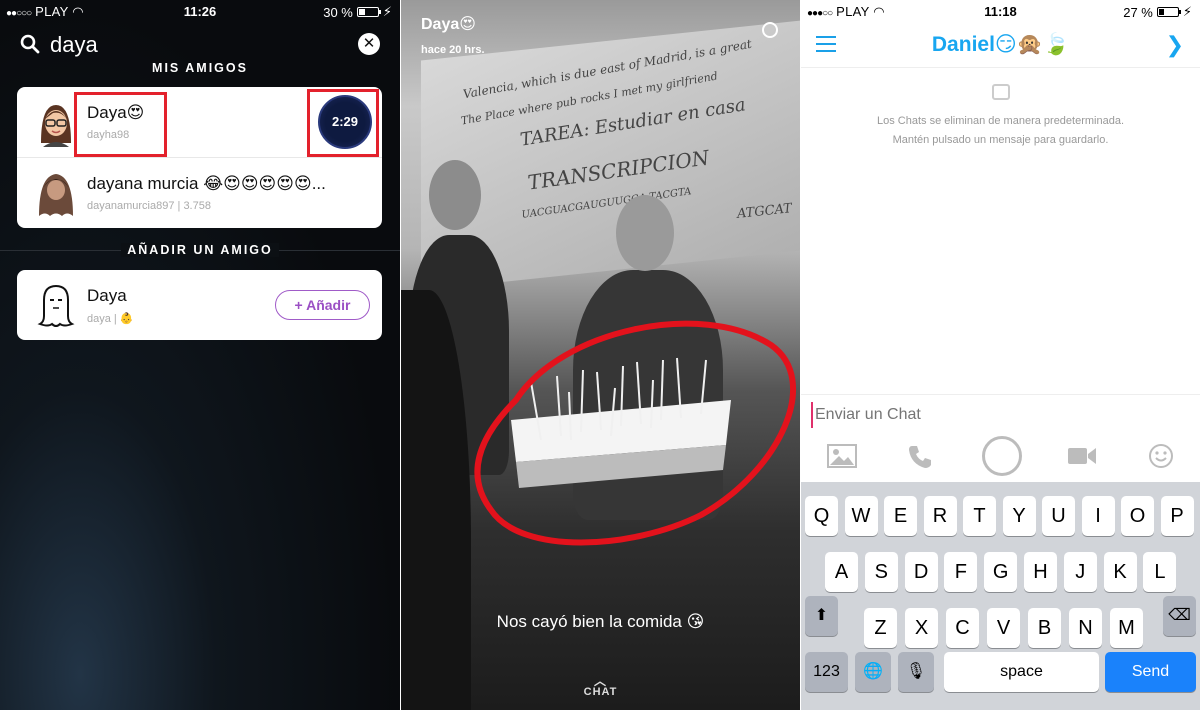  I want to click on key-h: H, so click(1040, 572).